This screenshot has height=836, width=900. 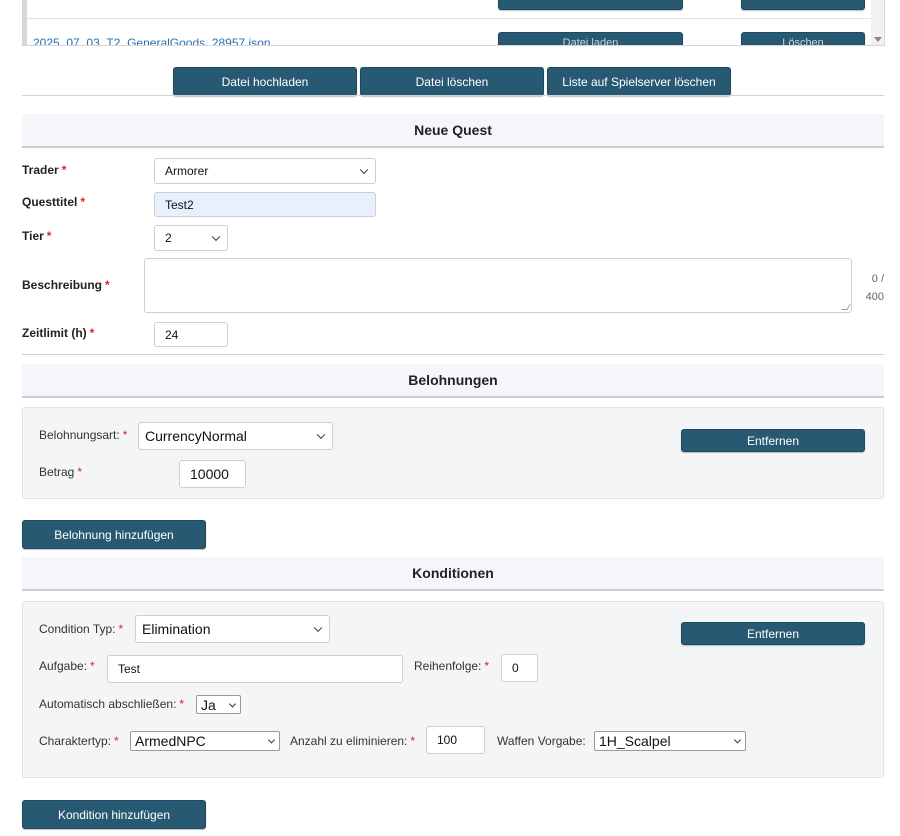 What do you see at coordinates (218, 704) in the screenshot?
I see `auto-complete-select: Ja` at bounding box center [218, 704].